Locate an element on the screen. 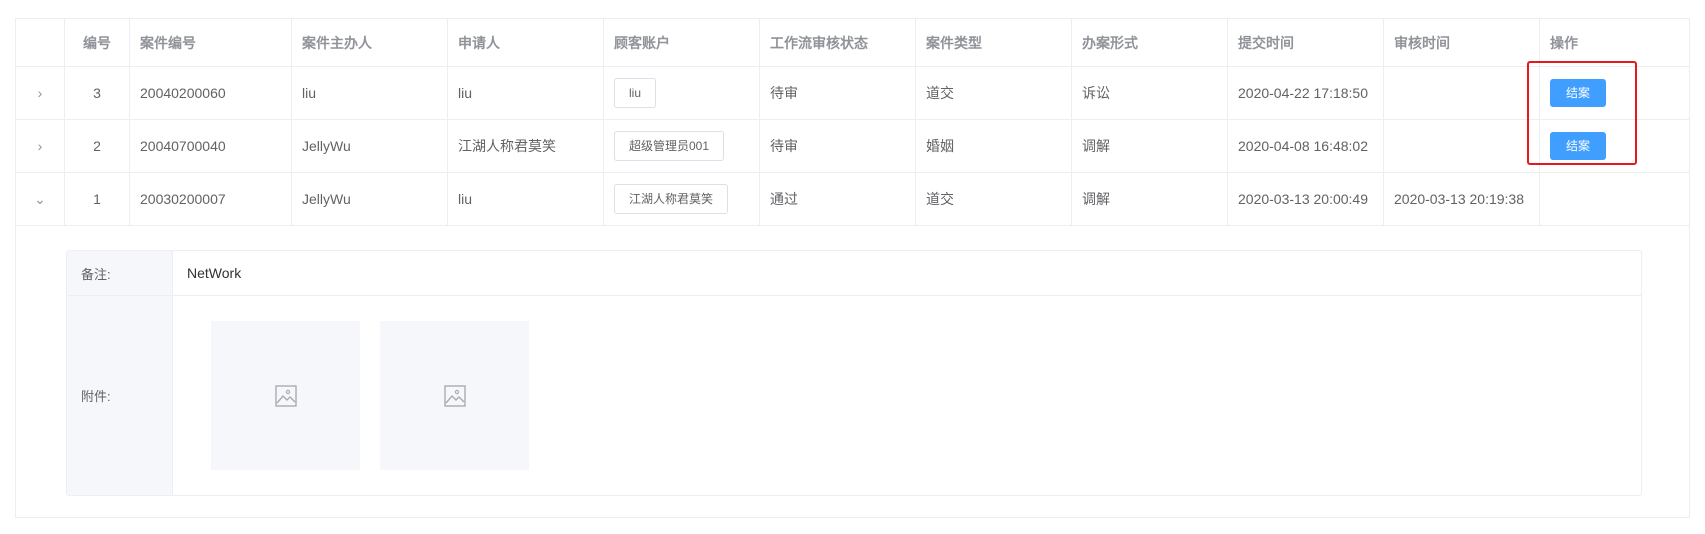 The height and width of the screenshot is (534, 1705). cell-account: 超级管理员001 is located at coordinates (682, 146).